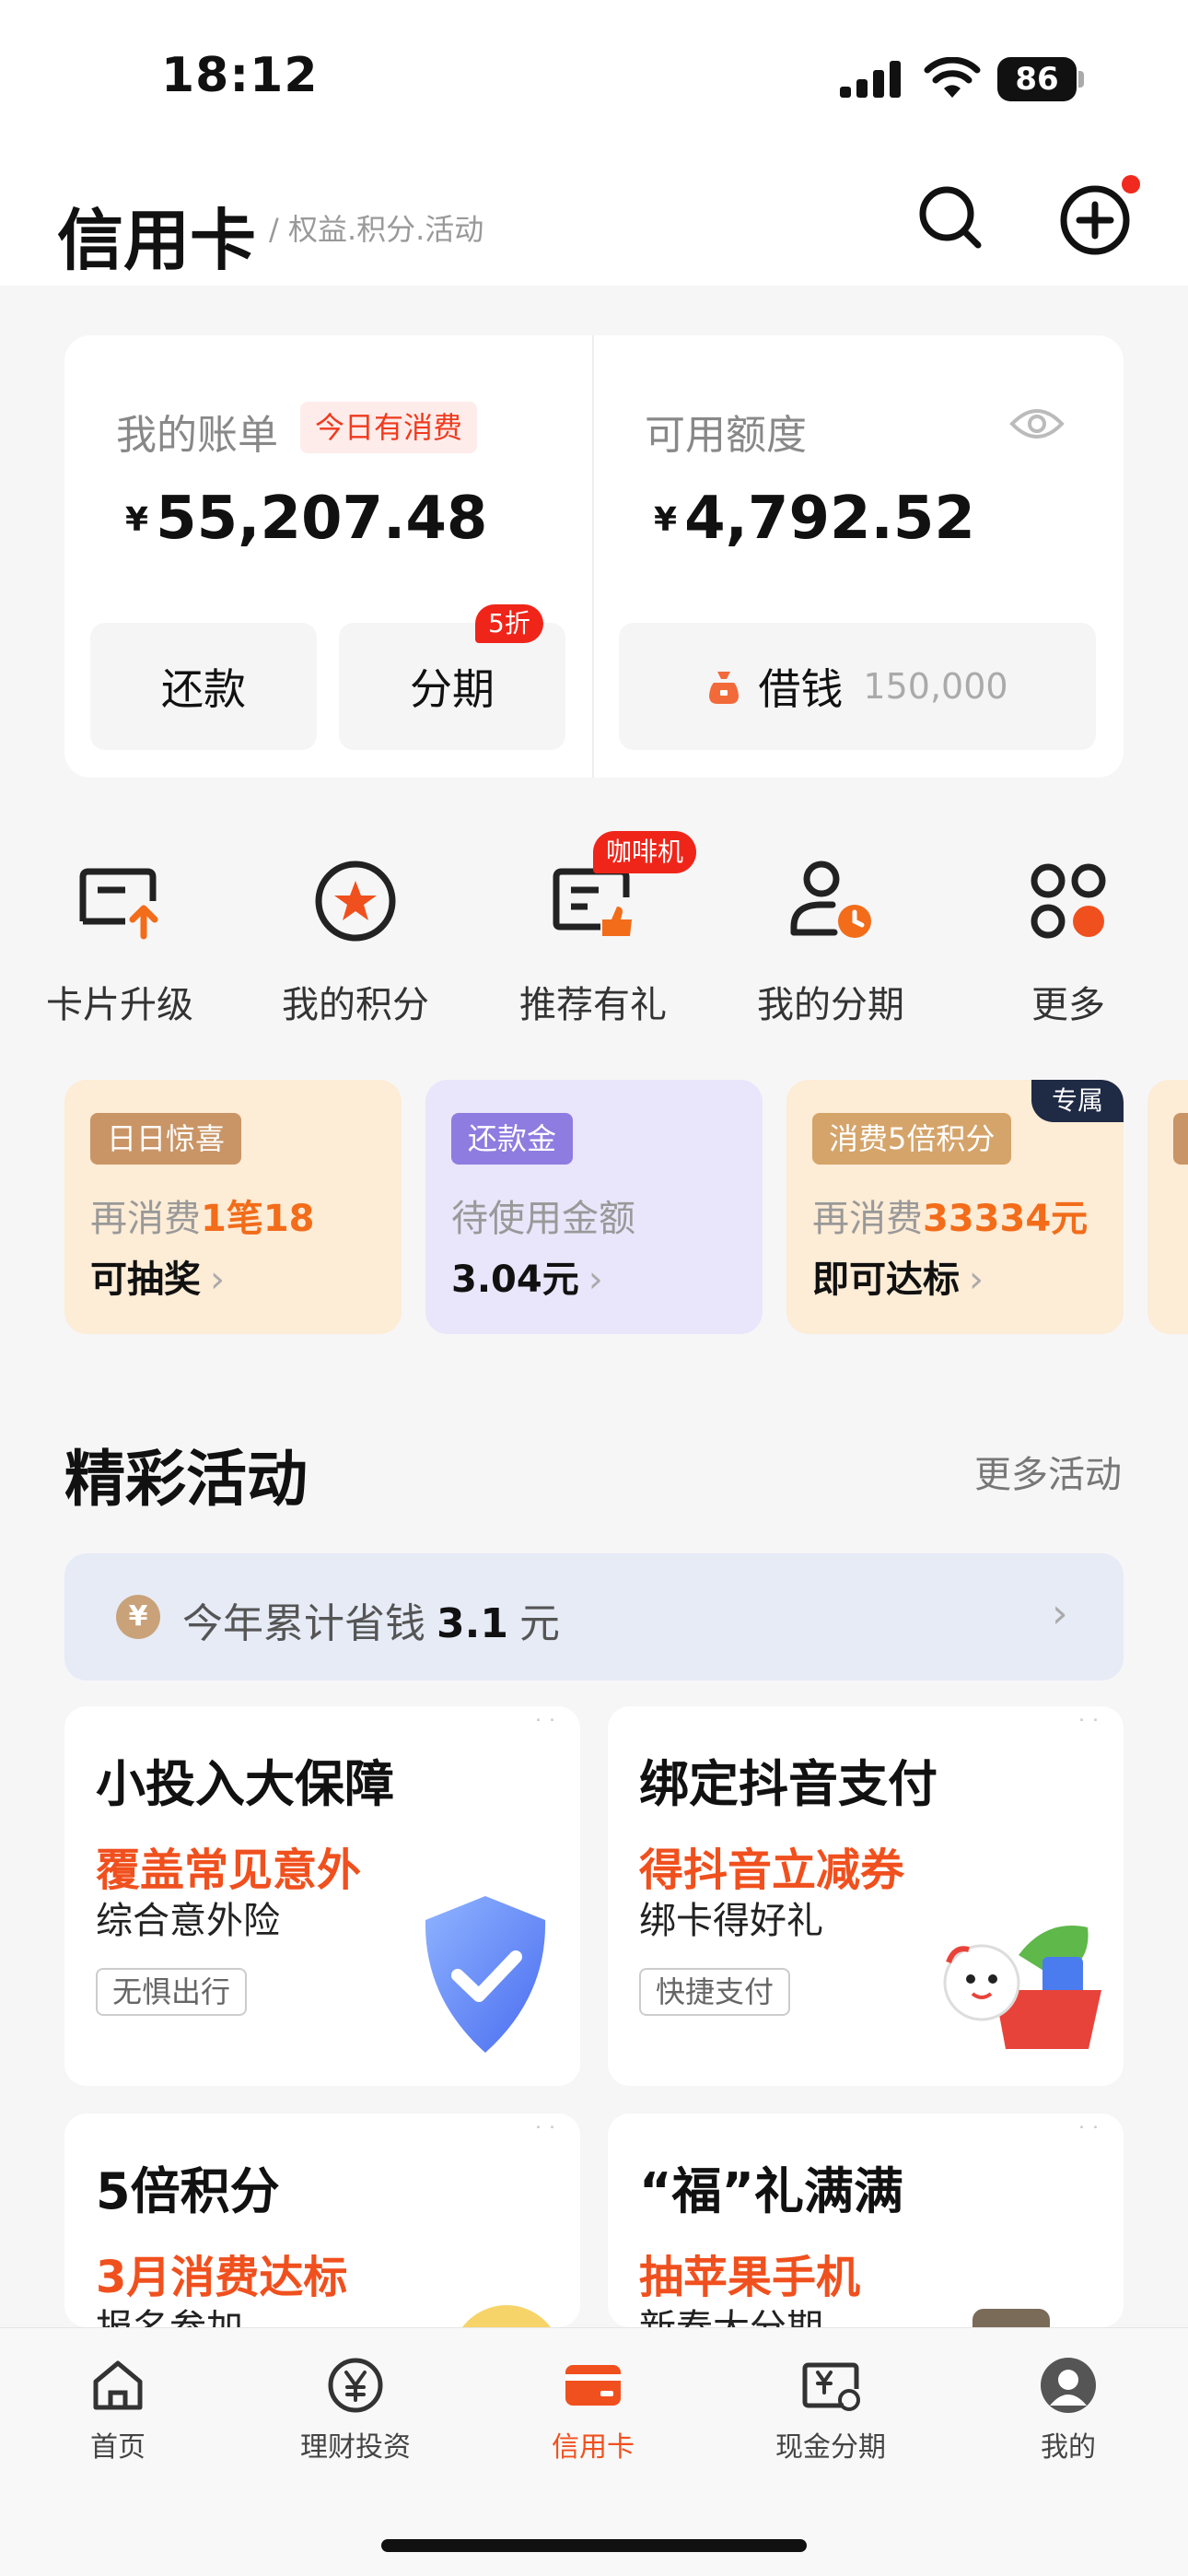 The image size is (1188, 2576). I want to click on card-upgrade-icon, so click(119, 904).